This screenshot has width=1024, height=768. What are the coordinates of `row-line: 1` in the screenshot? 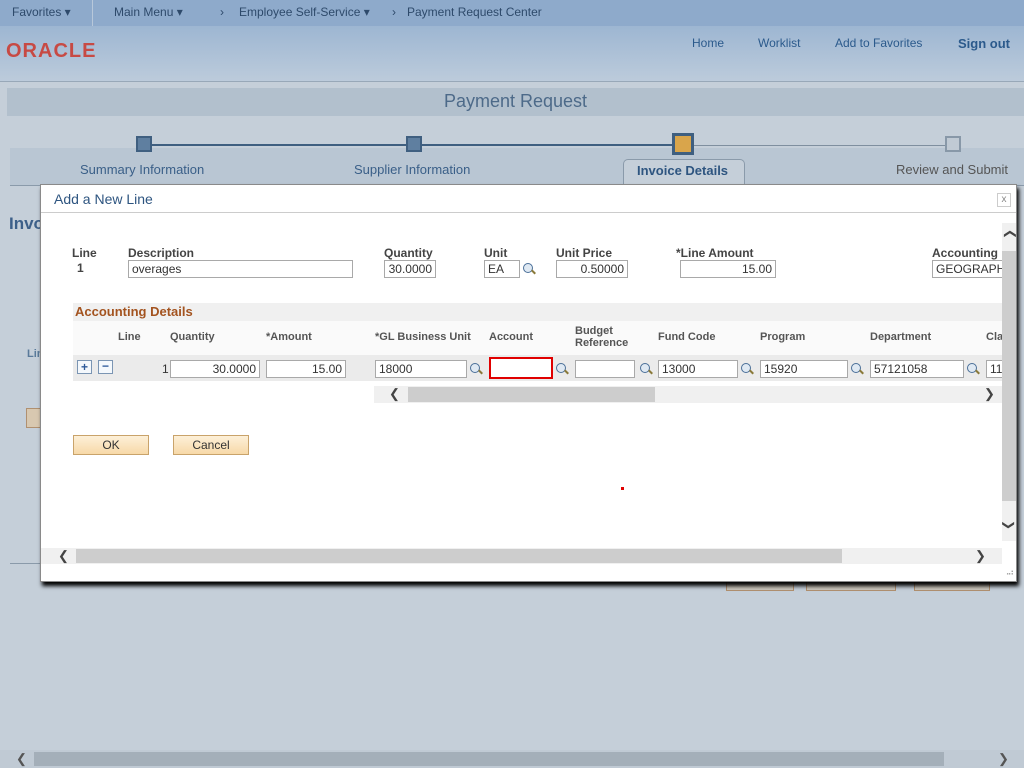 It's located at (165, 369).